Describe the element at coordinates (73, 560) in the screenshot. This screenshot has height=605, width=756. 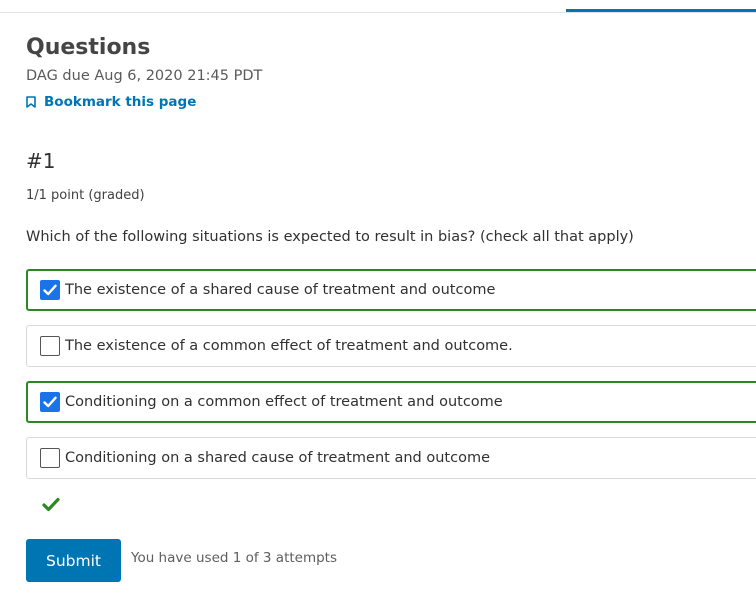
I see `submit-button: Submit` at that location.